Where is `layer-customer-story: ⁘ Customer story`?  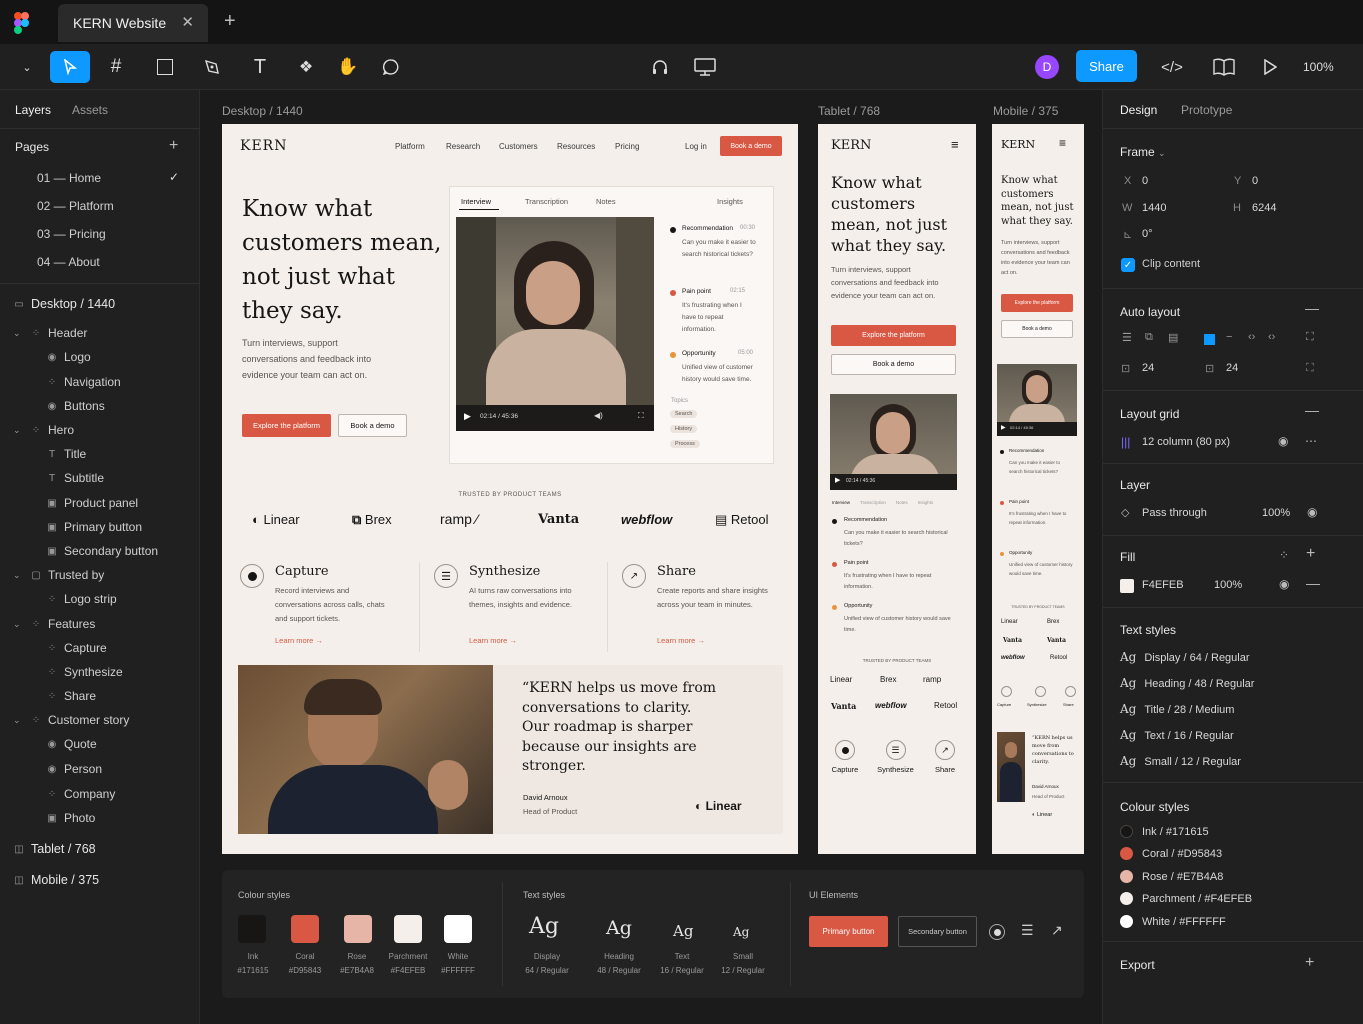
layer-customer-story: ⁘ Customer story is located at coordinates (80, 720).